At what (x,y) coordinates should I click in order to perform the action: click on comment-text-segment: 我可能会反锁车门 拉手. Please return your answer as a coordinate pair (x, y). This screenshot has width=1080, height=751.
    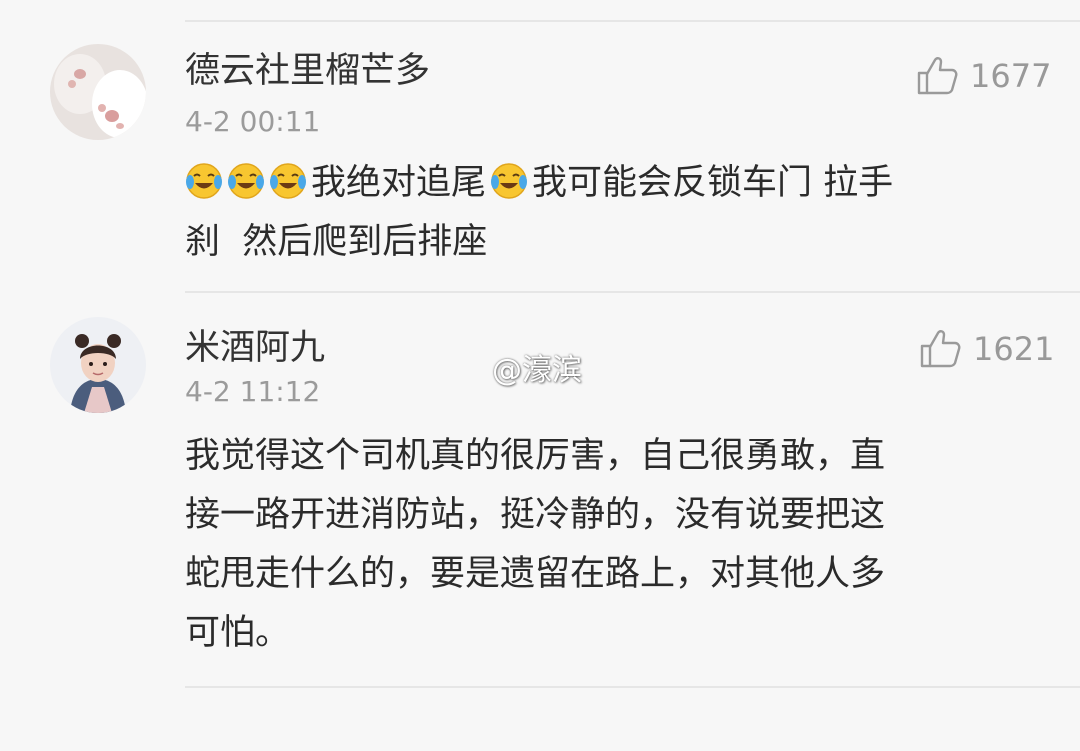
    Looking at the image, I should click on (713, 183).